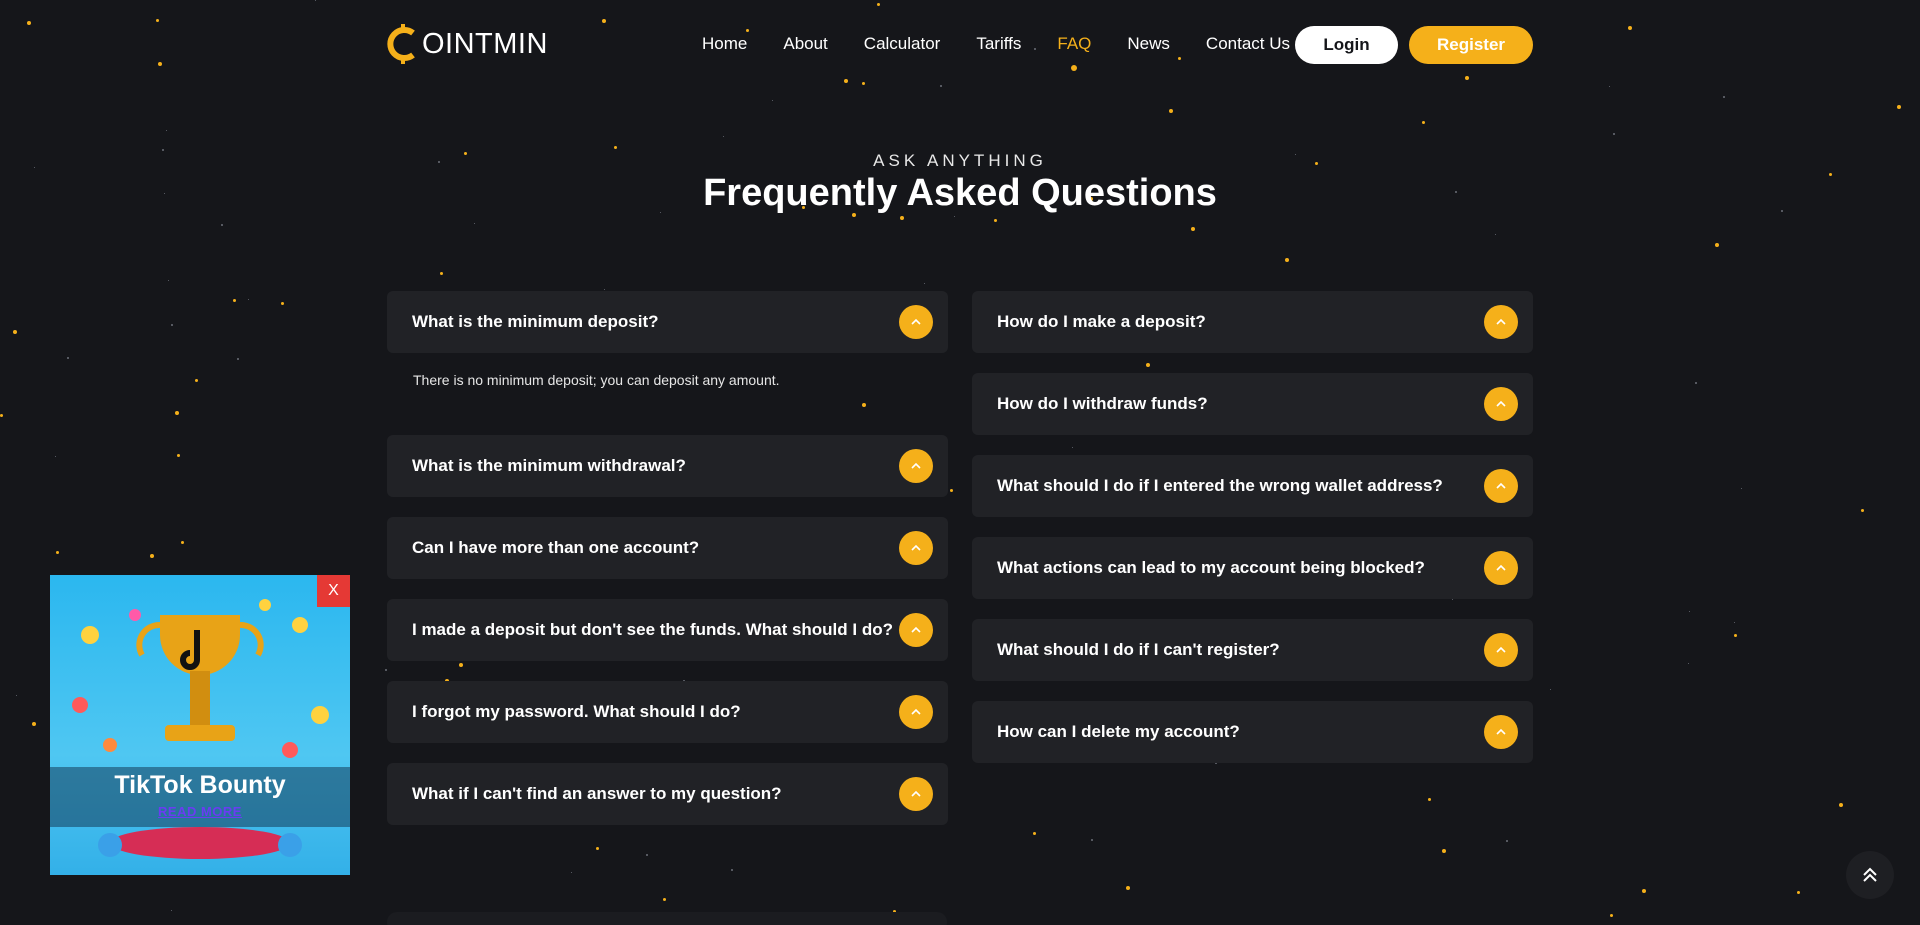 The height and width of the screenshot is (925, 1920). What do you see at coordinates (333, 591) in the screenshot?
I see `close-popup-button: X` at bounding box center [333, 591].